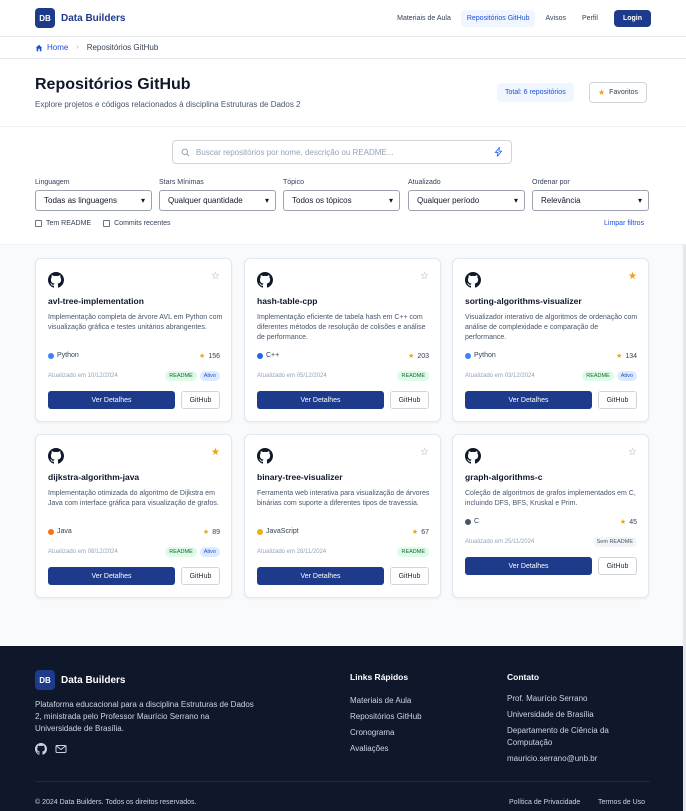  What do you see at coordinates (268, 355) in the screenshot?
I see `repo-language: C++` at bounding box center [268, 355].